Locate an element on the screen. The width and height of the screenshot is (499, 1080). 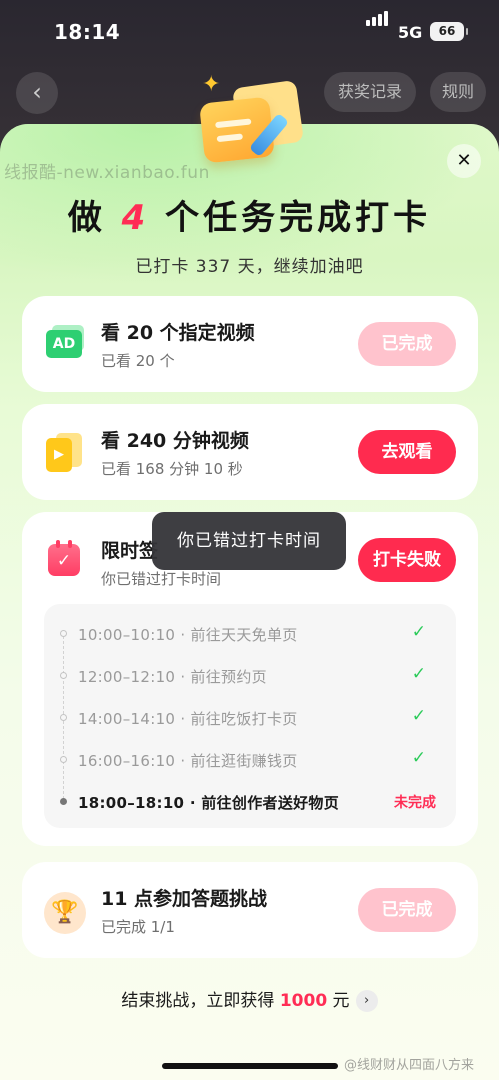
schedule-row: 10:00–10:10 · 前往天天免单页 ✓ is located at coordinates (250, 634).